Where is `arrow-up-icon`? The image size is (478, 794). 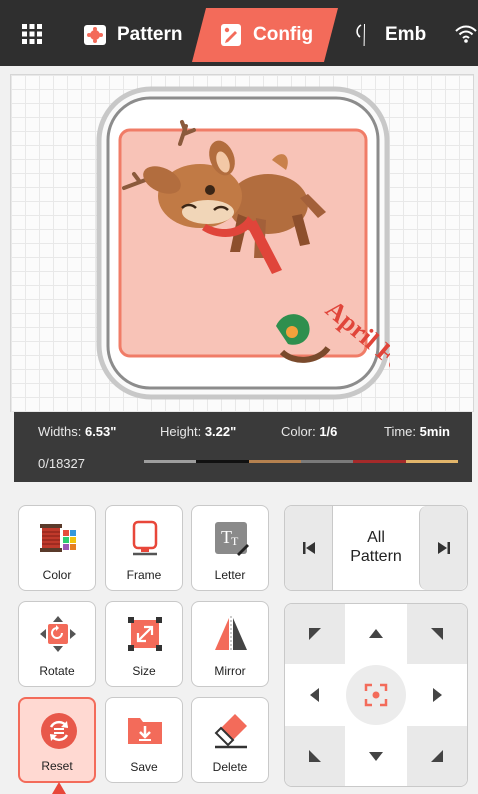 arrow-up-icon is located at coordinates (376, 633).